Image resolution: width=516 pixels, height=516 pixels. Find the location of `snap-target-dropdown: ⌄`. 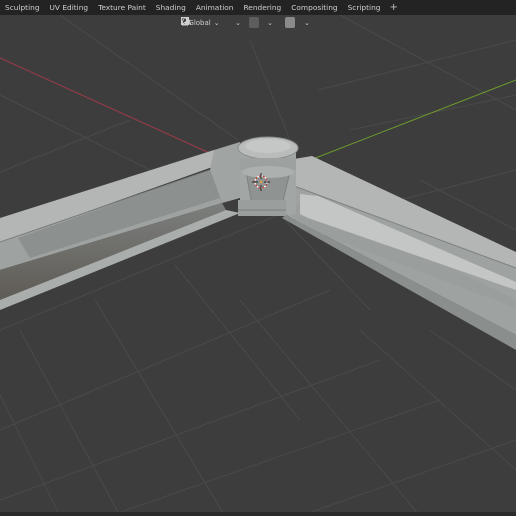

snap-target-dropdown: ⌄ is located at coordinates (229, 22).